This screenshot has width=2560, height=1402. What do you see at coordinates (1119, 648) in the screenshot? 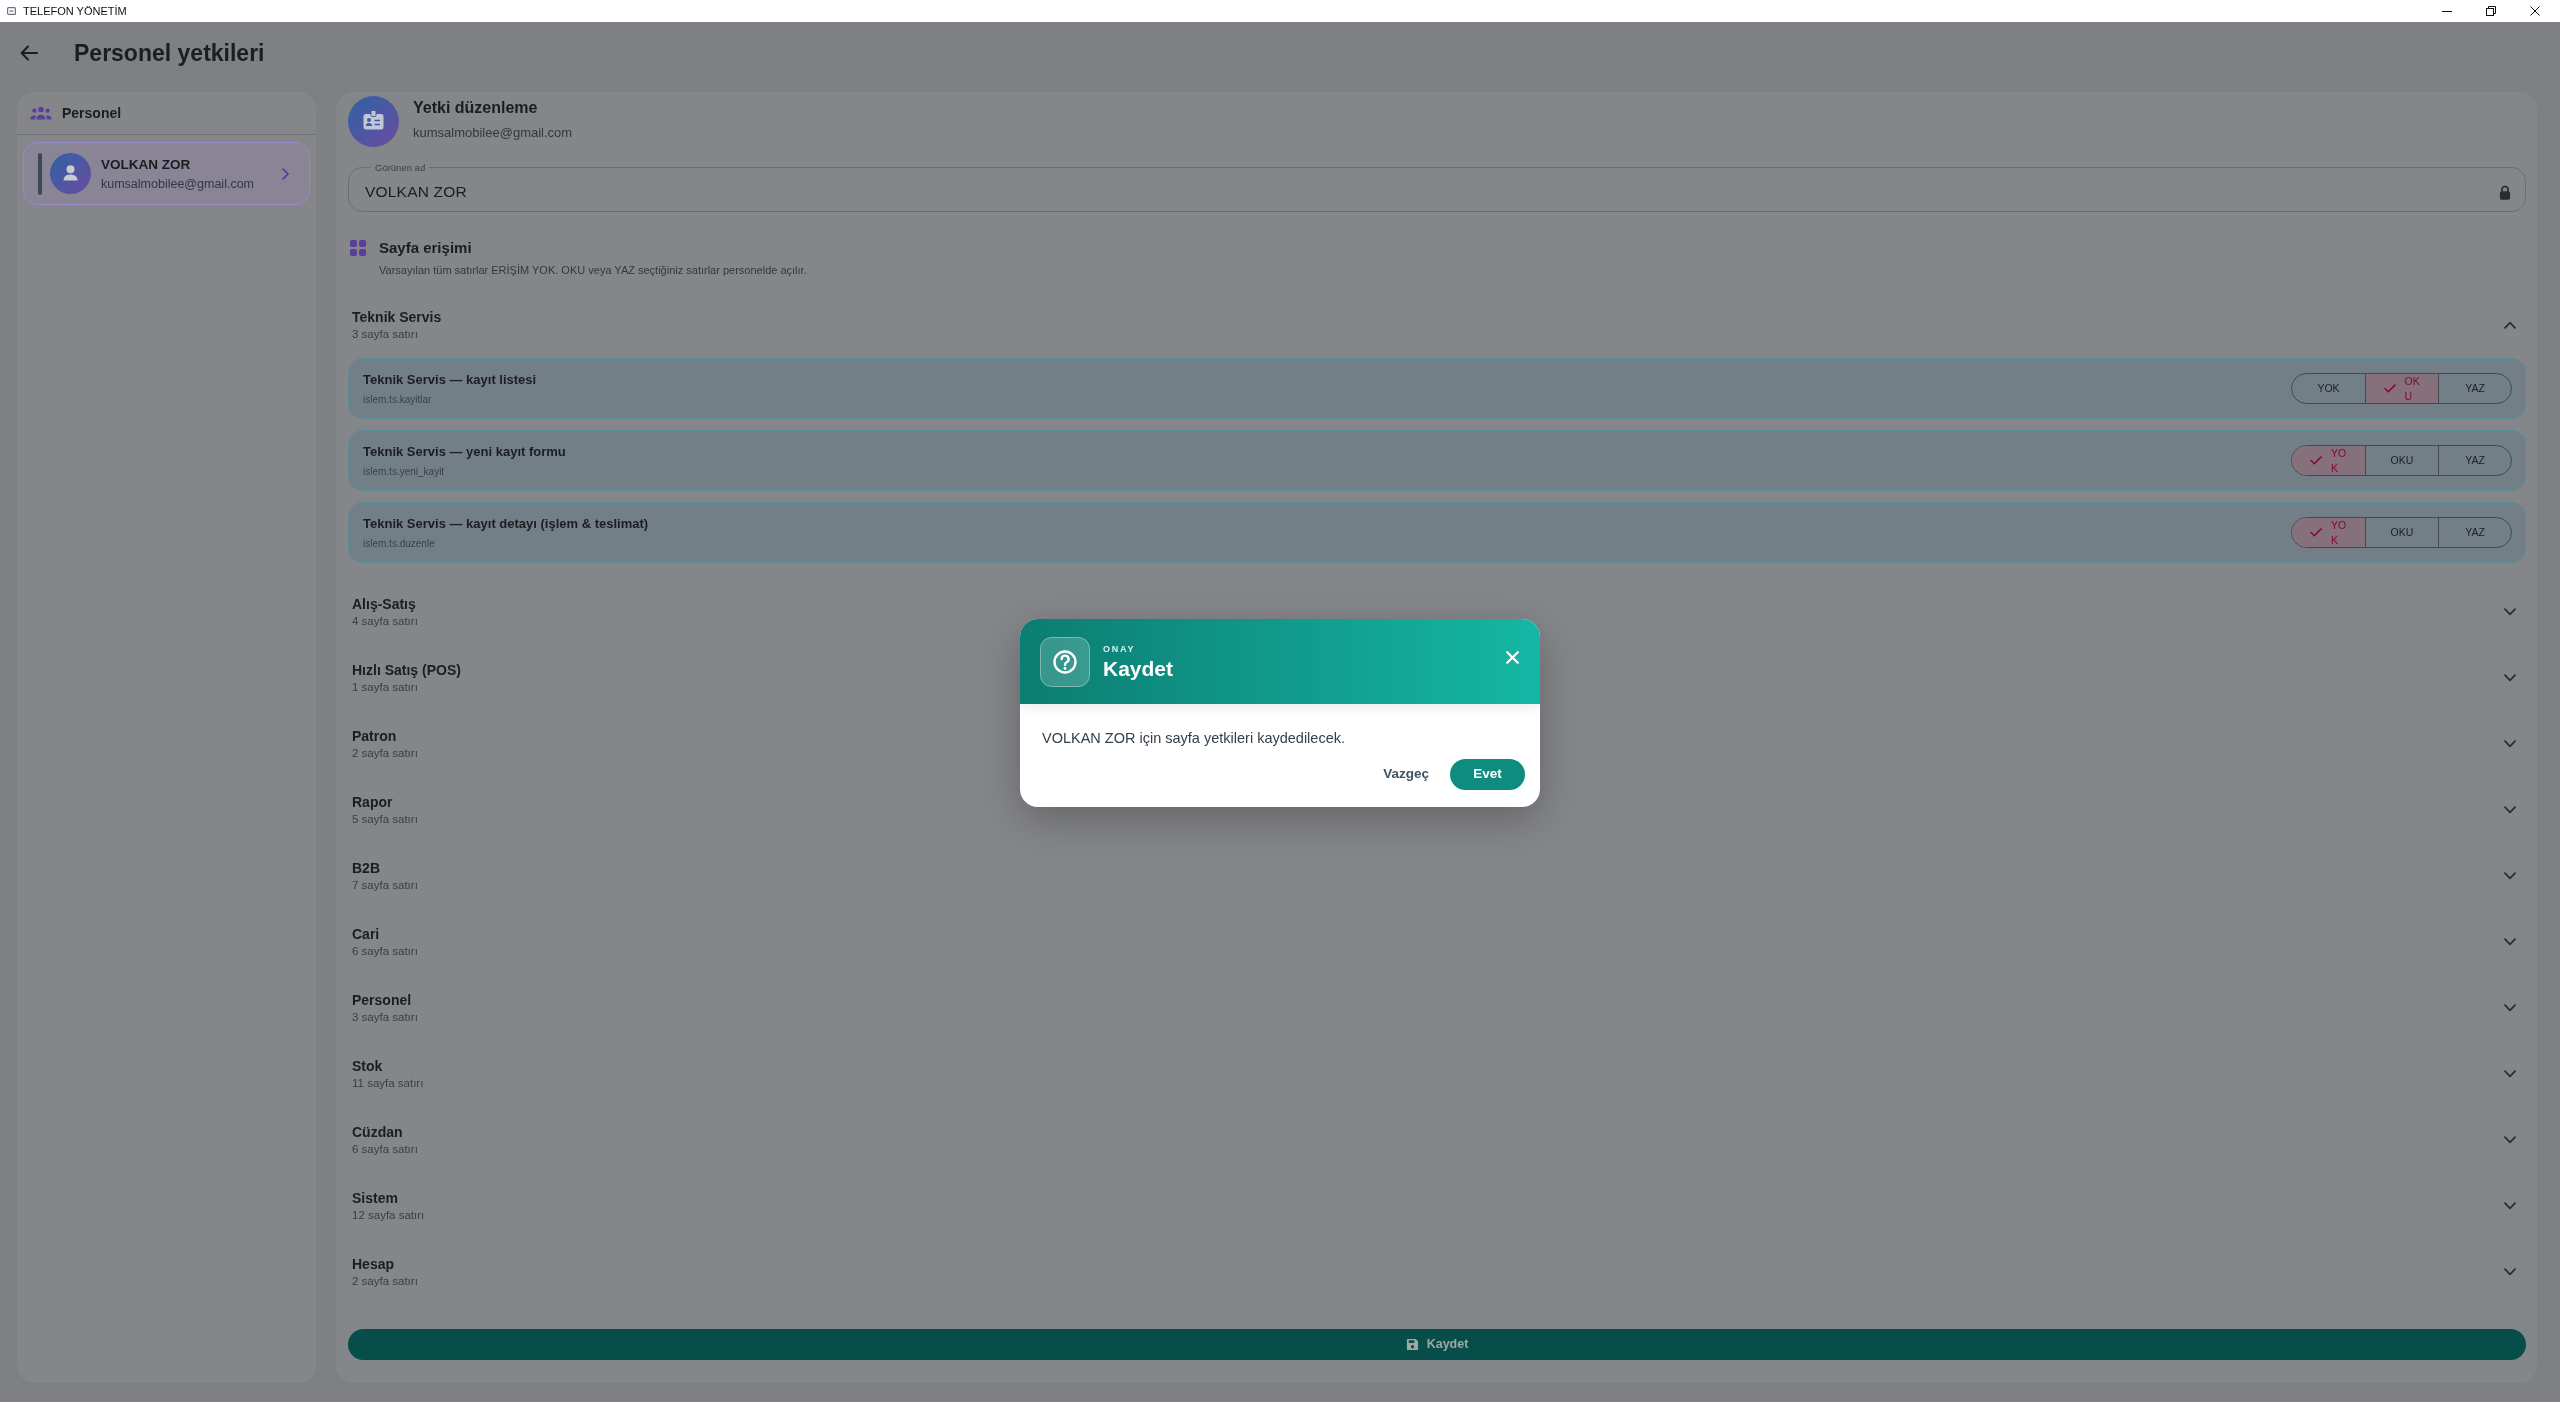
I see `dialog-eyebrow: ONAY` at bounding box center [1119, 648].